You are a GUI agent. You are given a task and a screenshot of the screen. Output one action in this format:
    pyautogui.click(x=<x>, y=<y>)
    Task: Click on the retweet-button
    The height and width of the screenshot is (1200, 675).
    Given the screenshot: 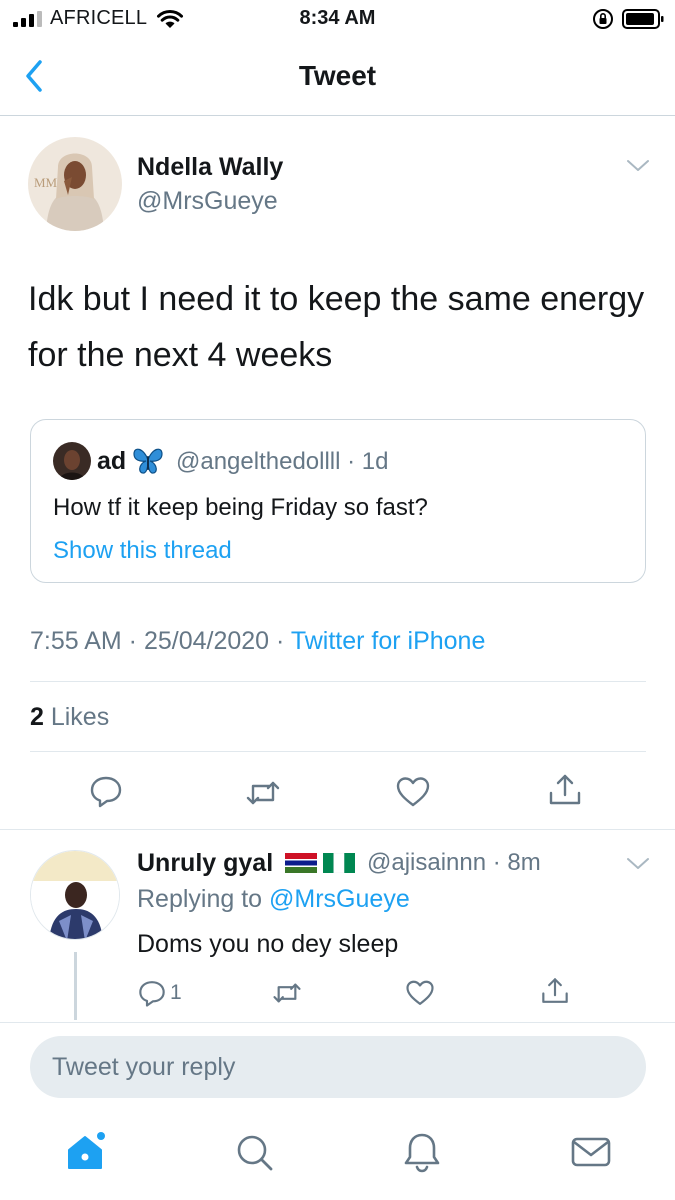 What is the action you would take?
    pyautogui.click(x=263, y=793)
    